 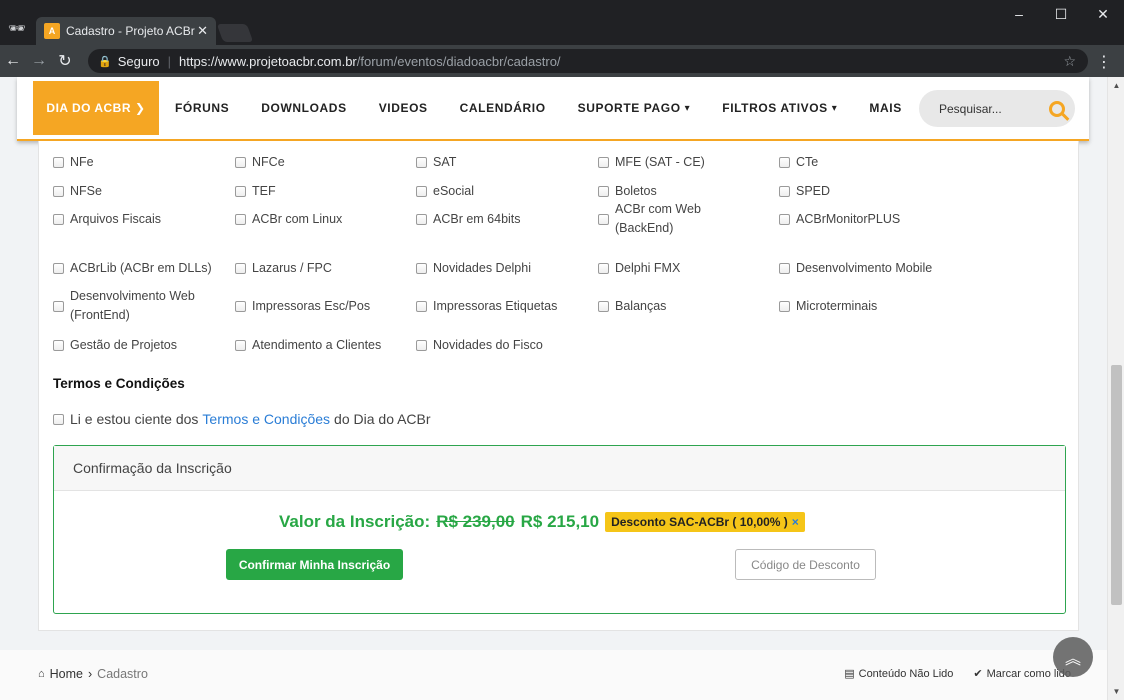 I want to click on scroll-thumb, so click(x=1116, y=485).